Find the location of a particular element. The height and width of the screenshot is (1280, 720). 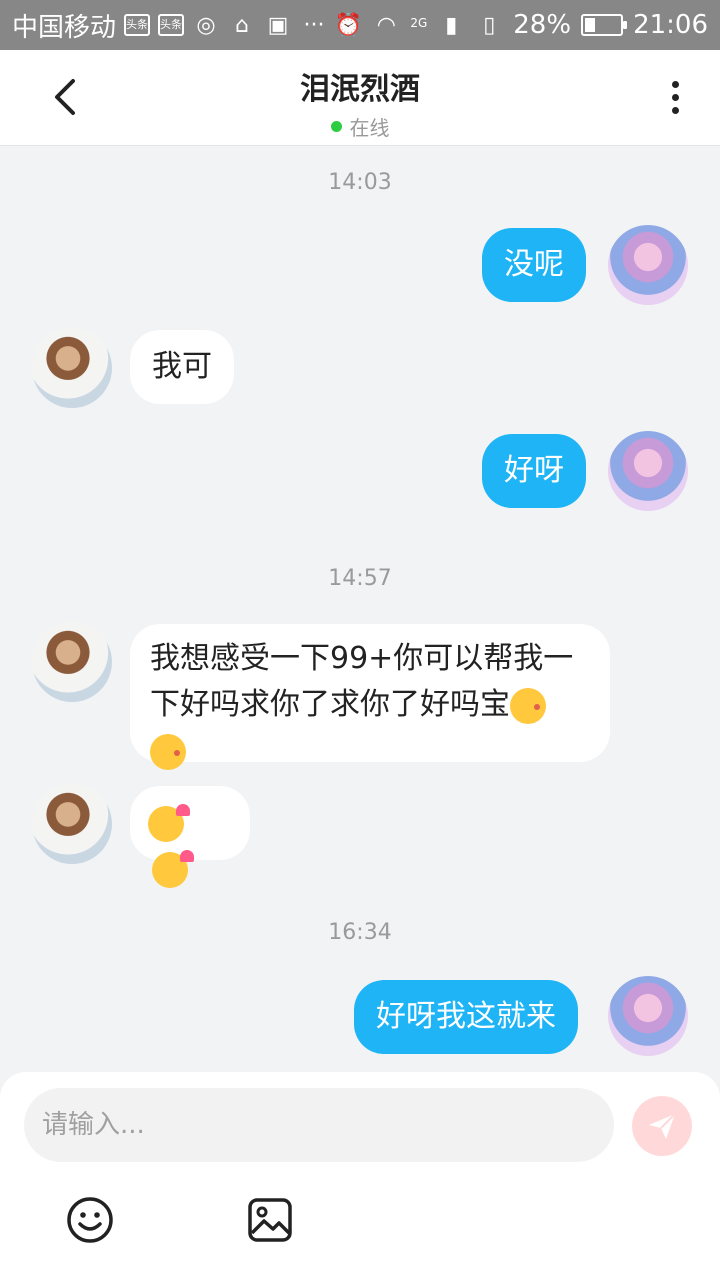

alarm-icon: ⏰ is located at coordinates (348, 25).